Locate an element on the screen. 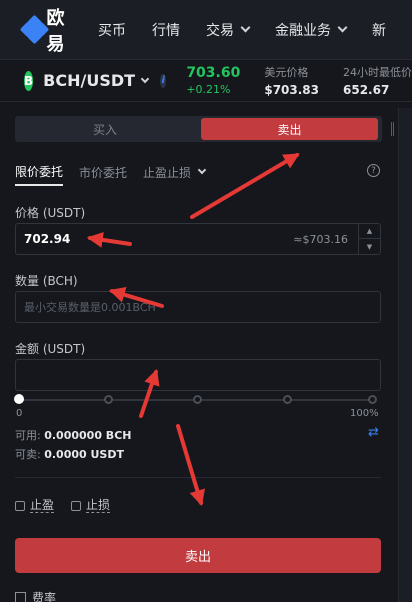  quantity-input is located at coordinates (186, 307).